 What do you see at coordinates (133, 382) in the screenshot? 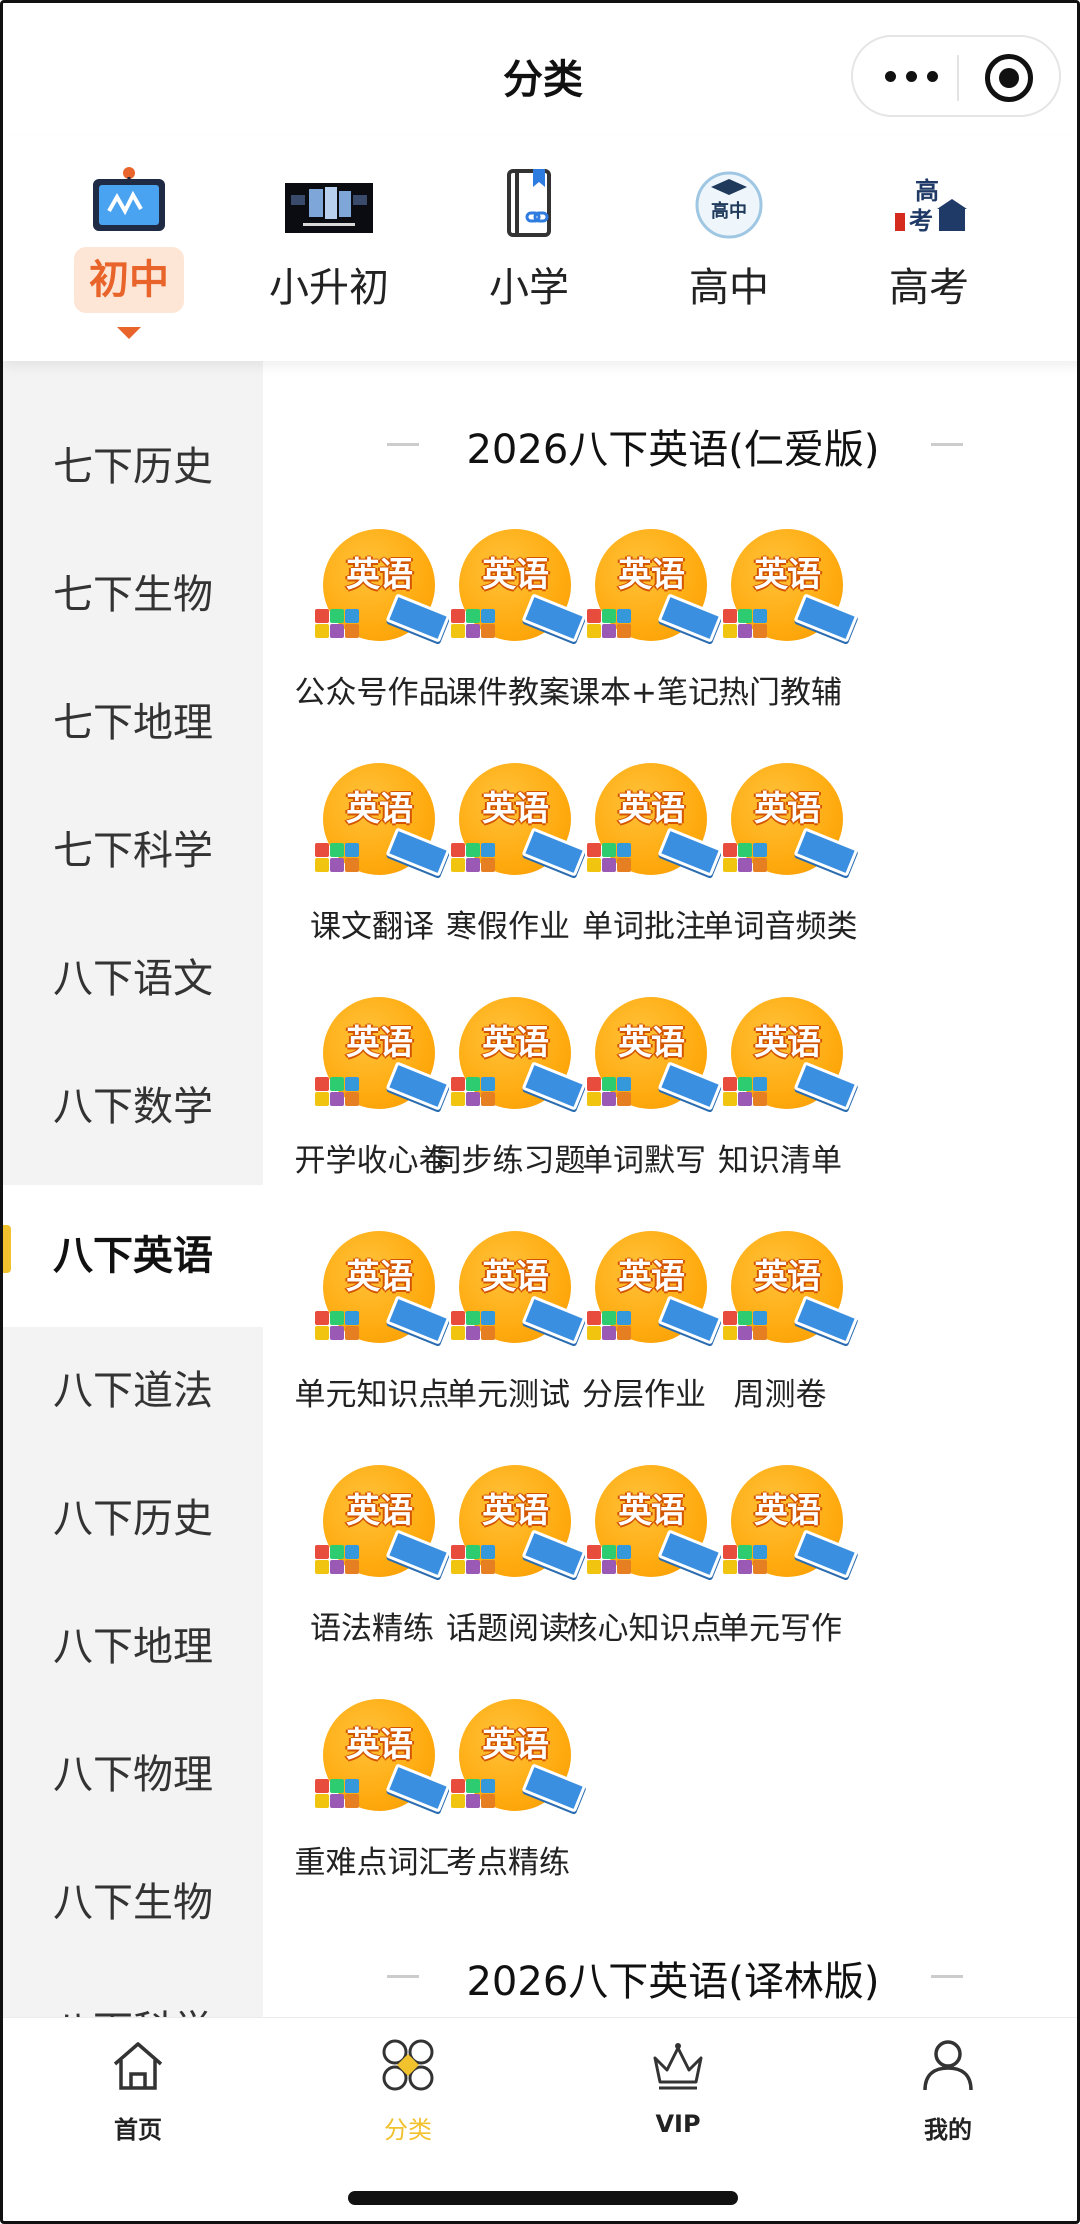
I see `sidebar-item: 七下道法` at bounding box center [133, 382].